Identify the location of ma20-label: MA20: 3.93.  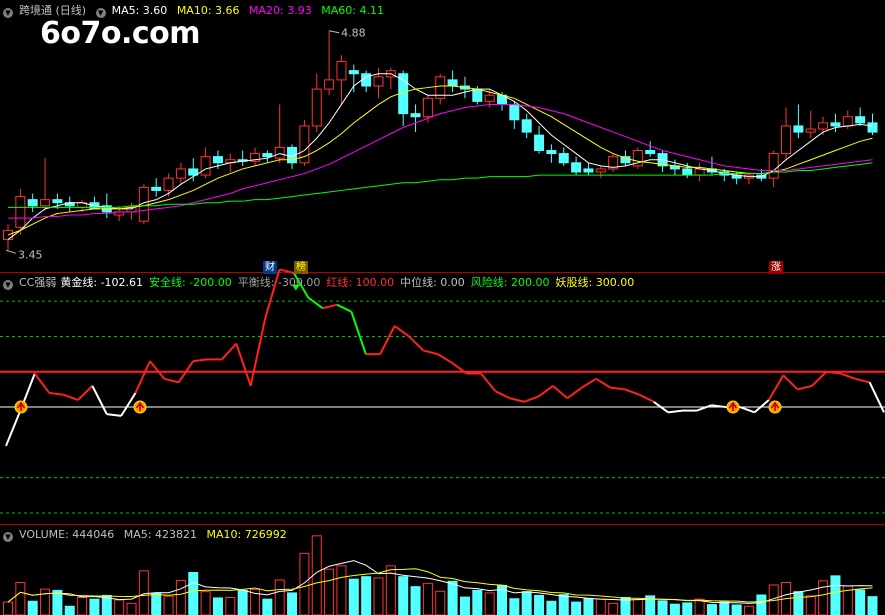
(280, 10).